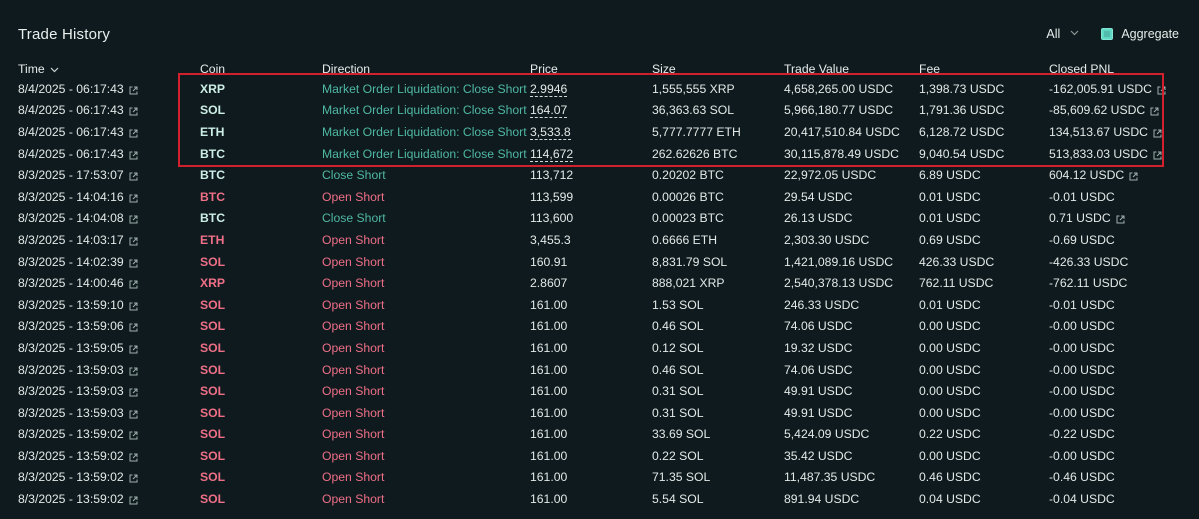 The width and height of the screenshot is (1199, 519). I want to click on cell-trade-value-text: 22,972.05 USDC, so click(830, 175).